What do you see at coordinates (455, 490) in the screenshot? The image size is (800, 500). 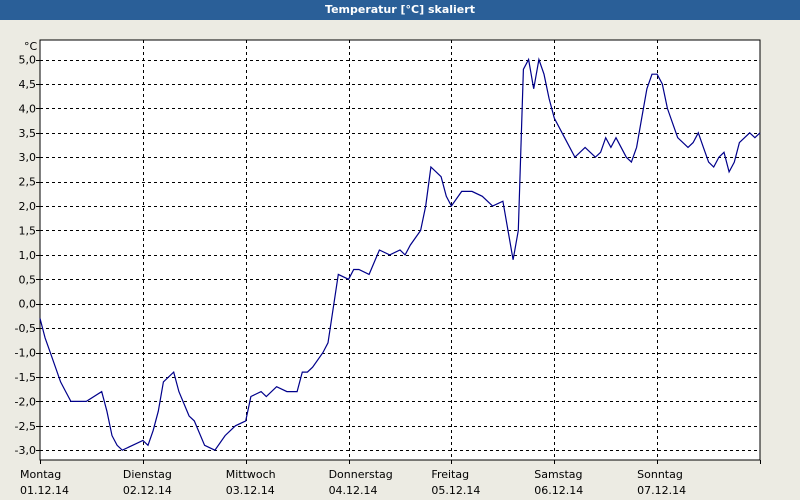 I see `x-label-date: 05.12.14` at bounding box center [455, 490].